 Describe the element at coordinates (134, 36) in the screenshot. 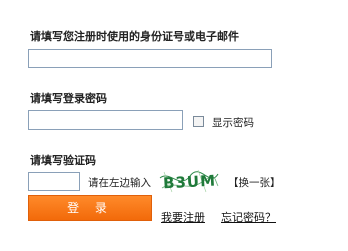

I see `id-label: 请填写您注册时使用的身份证号或电子邮件` at that location.